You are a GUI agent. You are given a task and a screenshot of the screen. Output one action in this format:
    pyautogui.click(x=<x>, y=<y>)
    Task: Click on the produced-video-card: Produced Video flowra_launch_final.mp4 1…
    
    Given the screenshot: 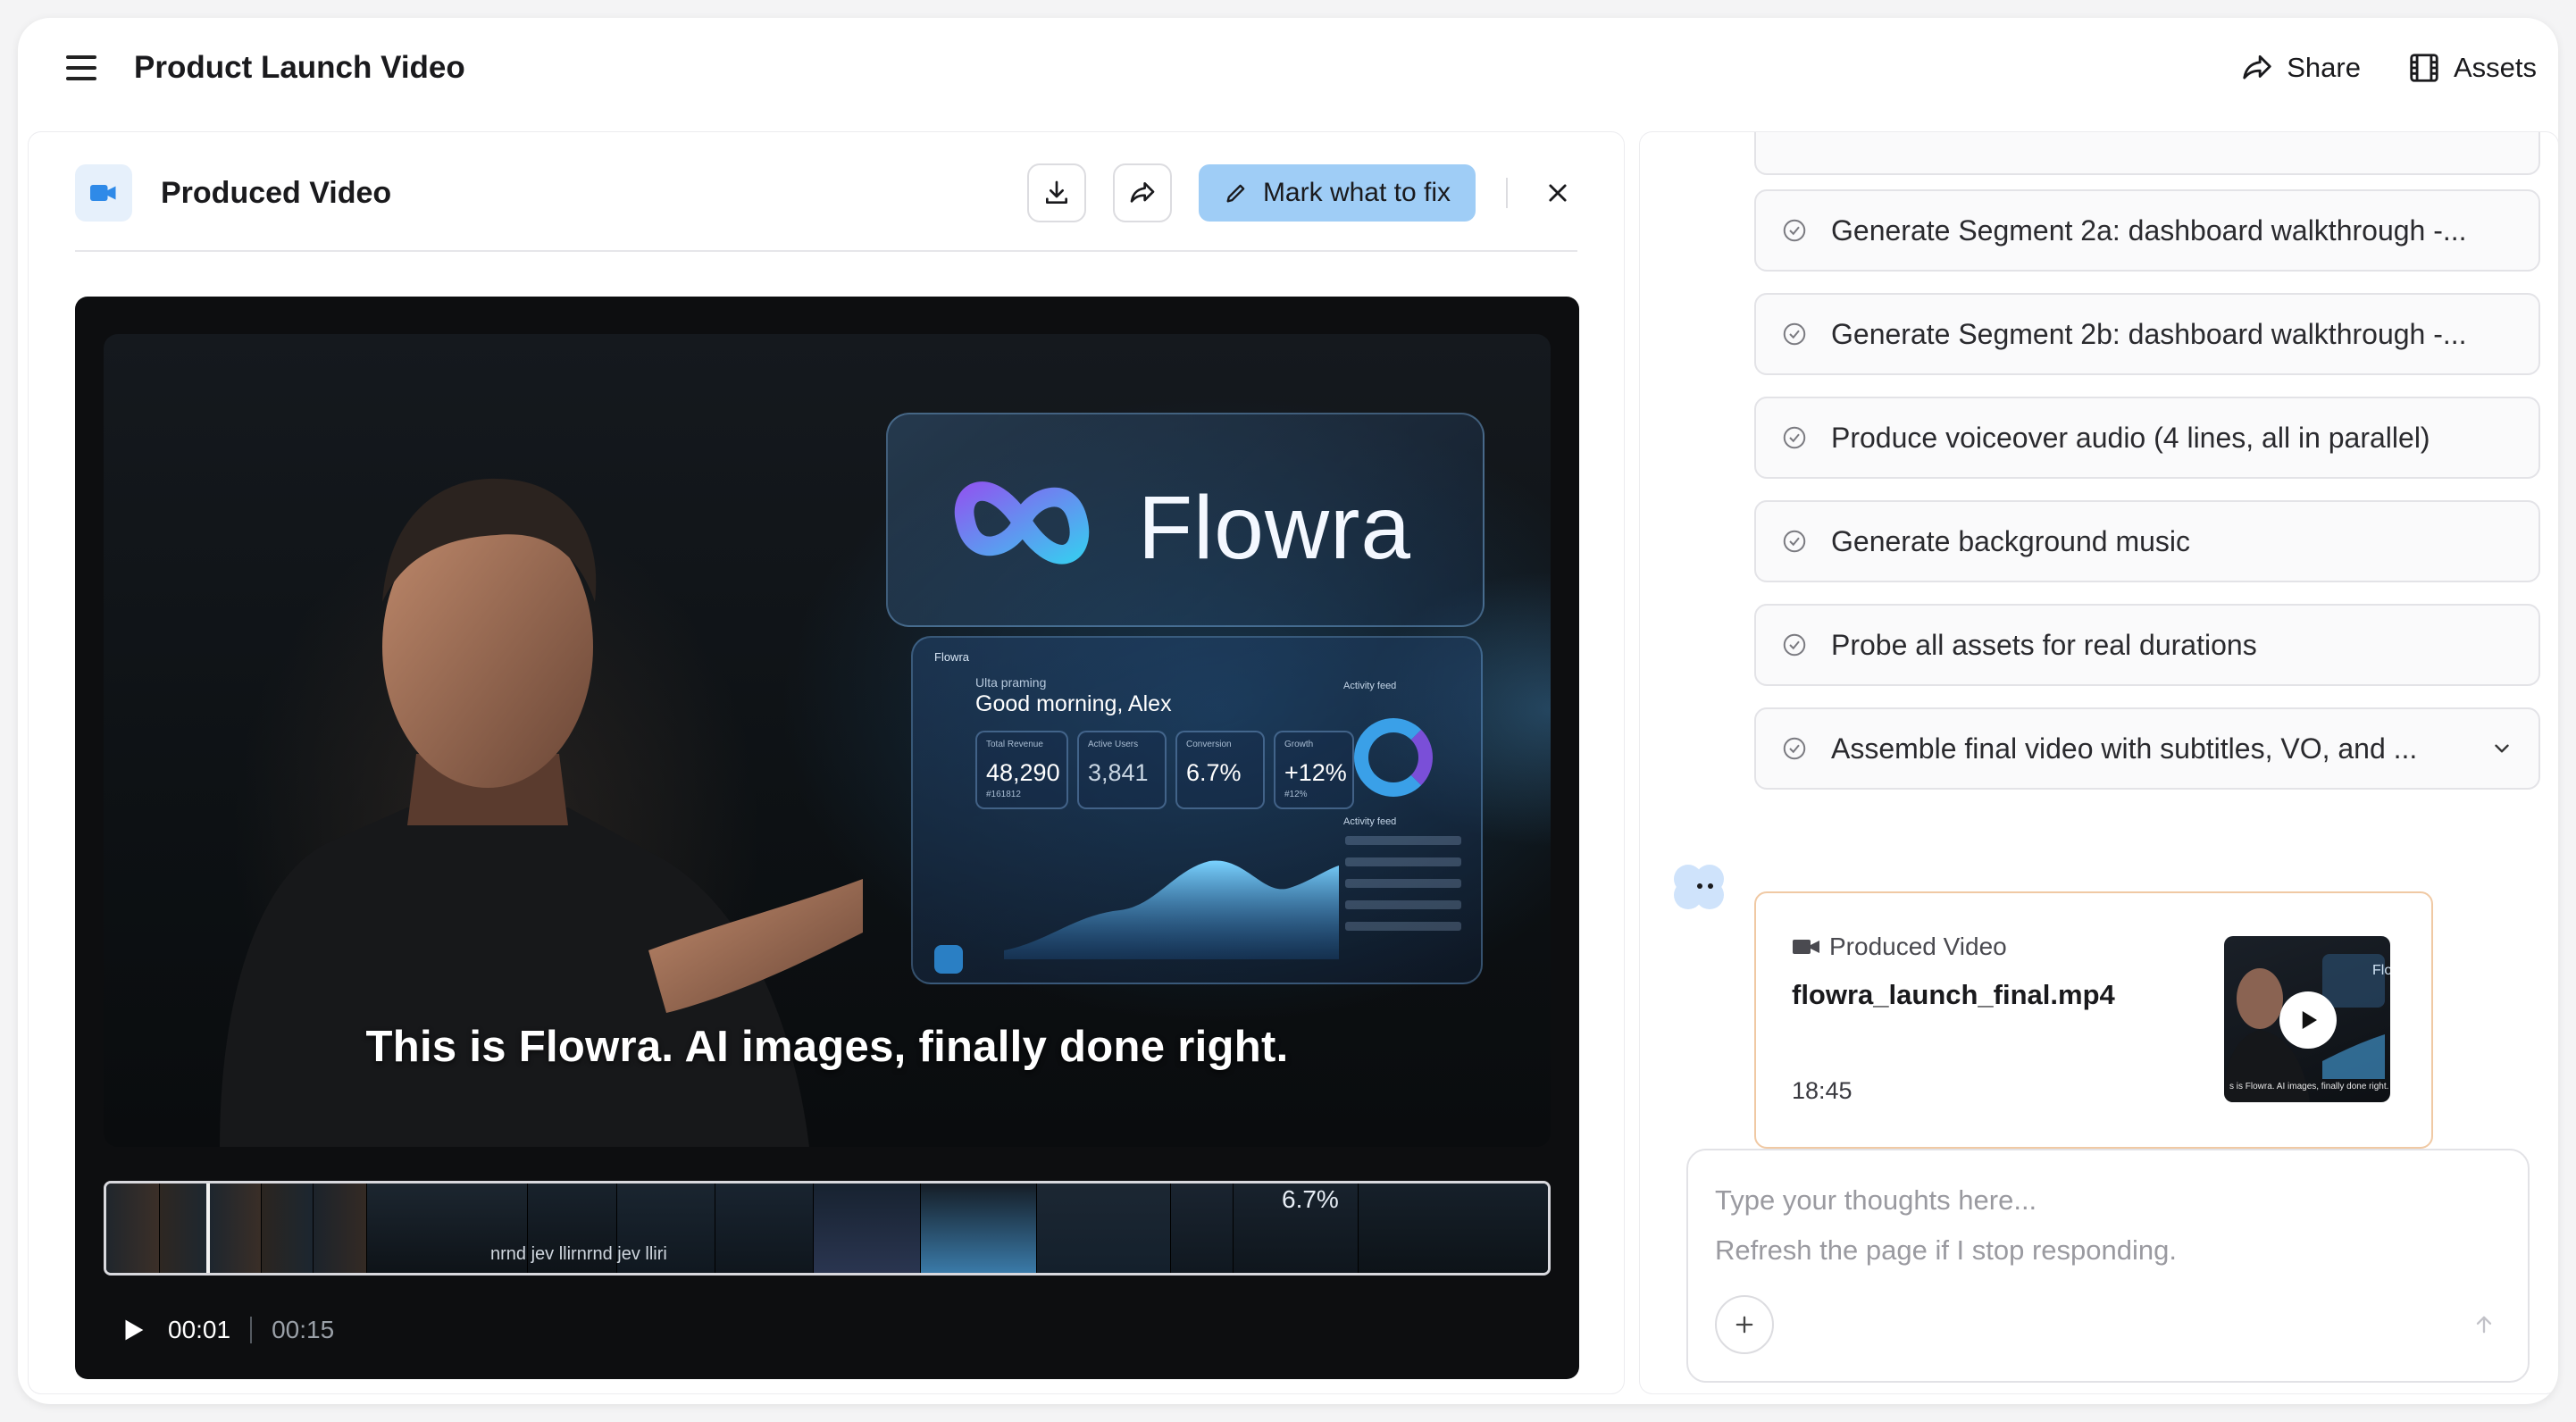 What is the action you would take?
    pyautogui.click(x=2094, y=1020)
    